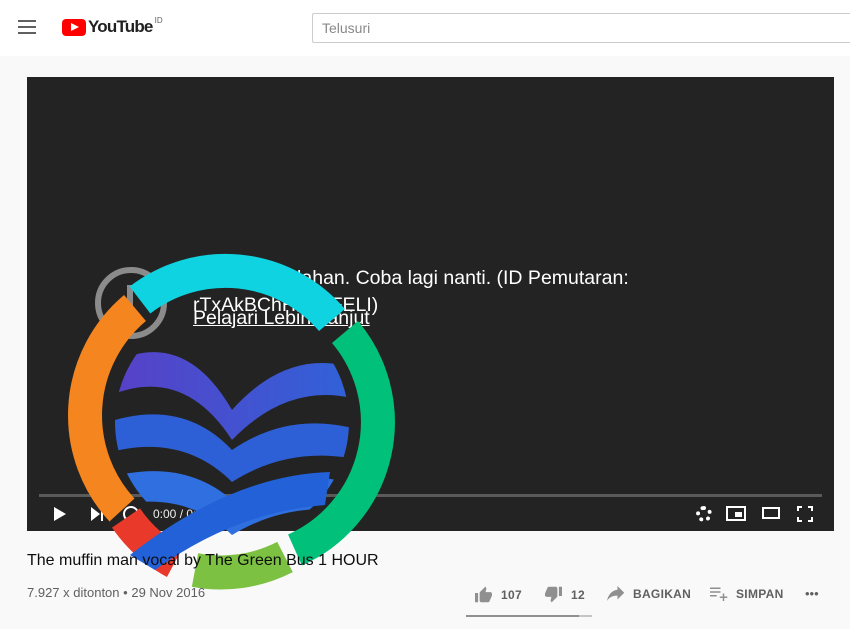  I want to click on search-box, so click(581, 28).